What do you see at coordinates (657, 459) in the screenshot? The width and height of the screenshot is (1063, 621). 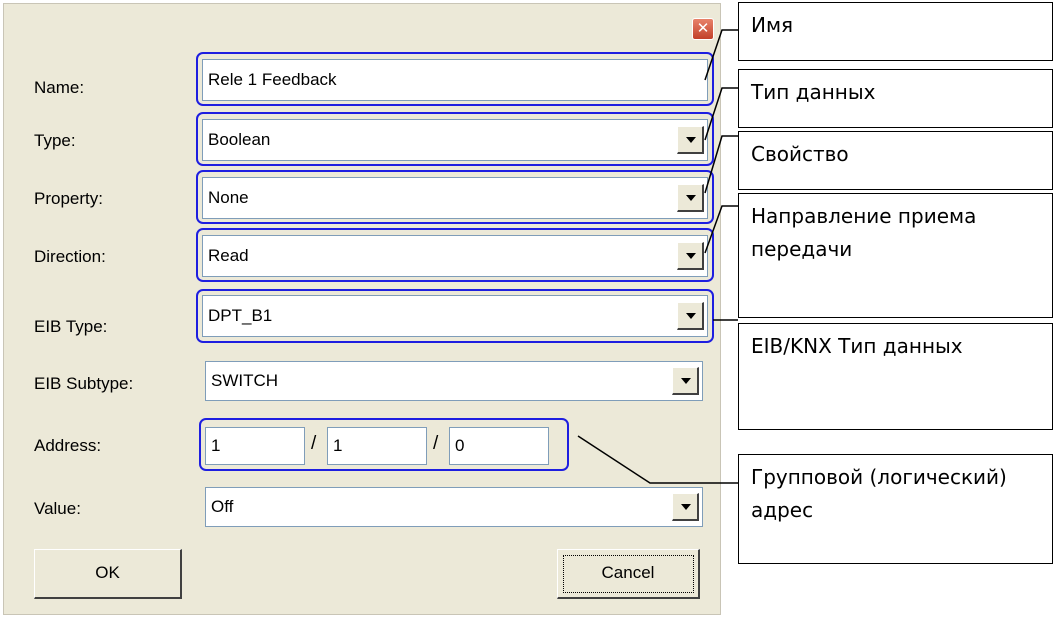 I see `address-leader` at bounding box center [657, 459].